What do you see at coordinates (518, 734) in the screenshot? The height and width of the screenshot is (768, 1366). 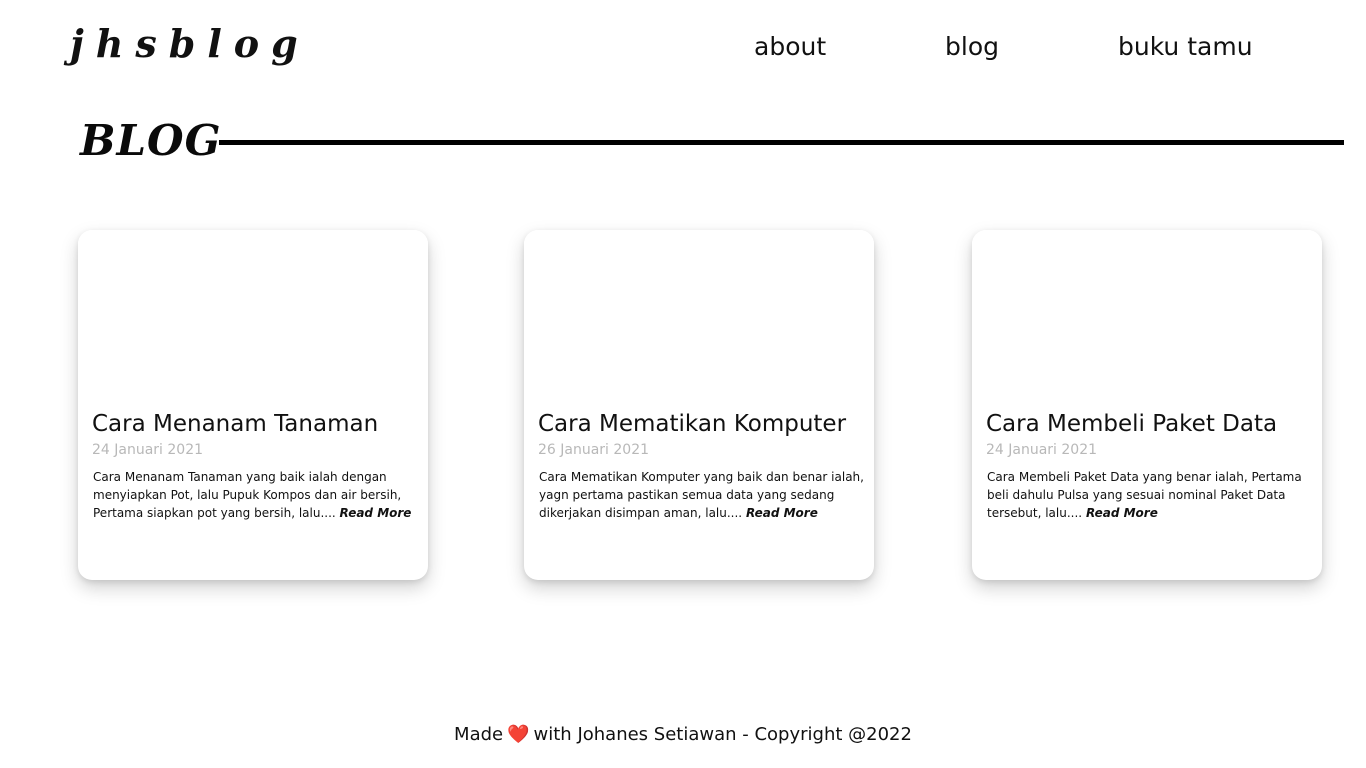 I see `heart-icon: ❤️` at bounding box center [518, 734].